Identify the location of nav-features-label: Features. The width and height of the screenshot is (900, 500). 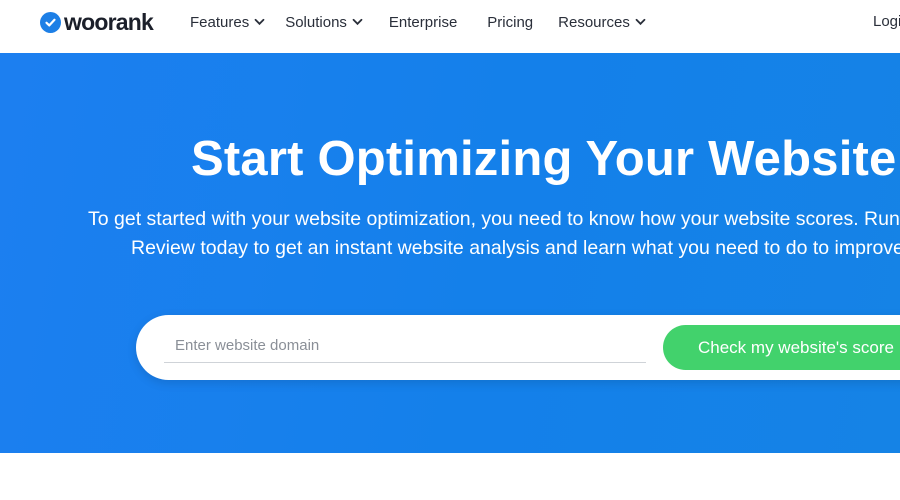
(220, 22).